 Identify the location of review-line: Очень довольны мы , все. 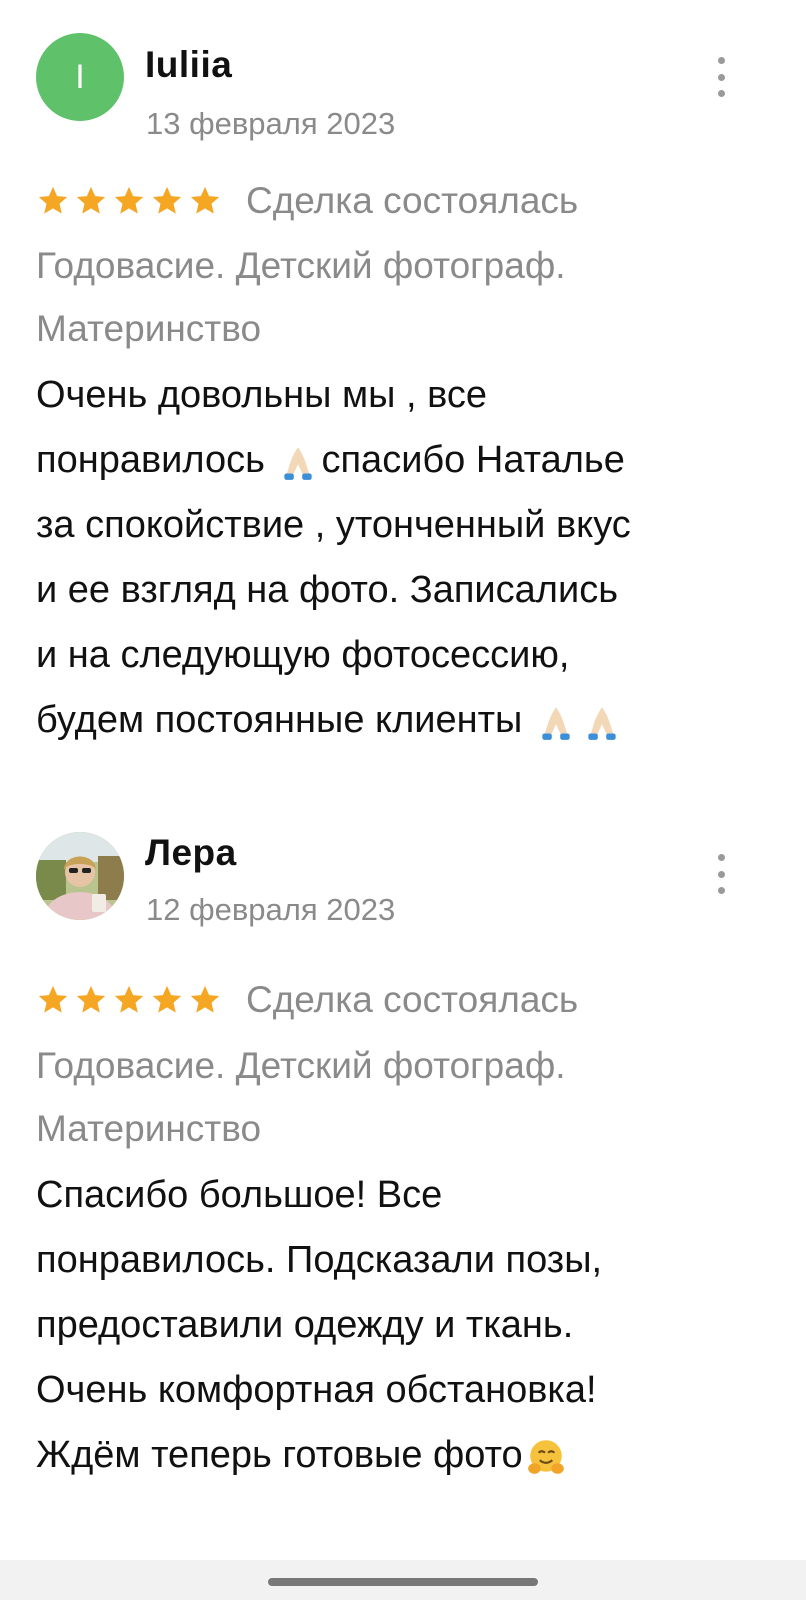
(262, 395).